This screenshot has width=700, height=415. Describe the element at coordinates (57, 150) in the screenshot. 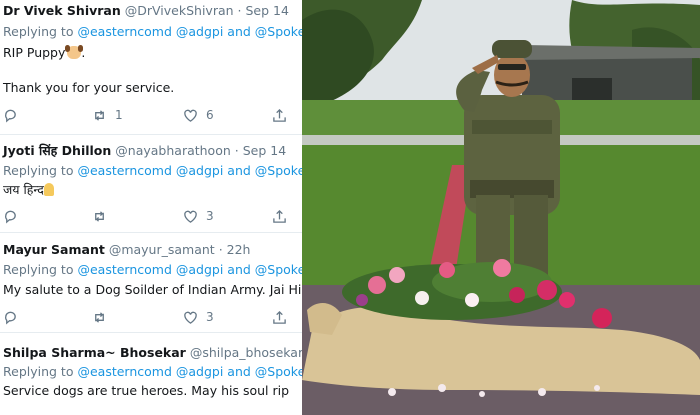

I see `author-name: Jyoti सिंह Dhillon` at that location.